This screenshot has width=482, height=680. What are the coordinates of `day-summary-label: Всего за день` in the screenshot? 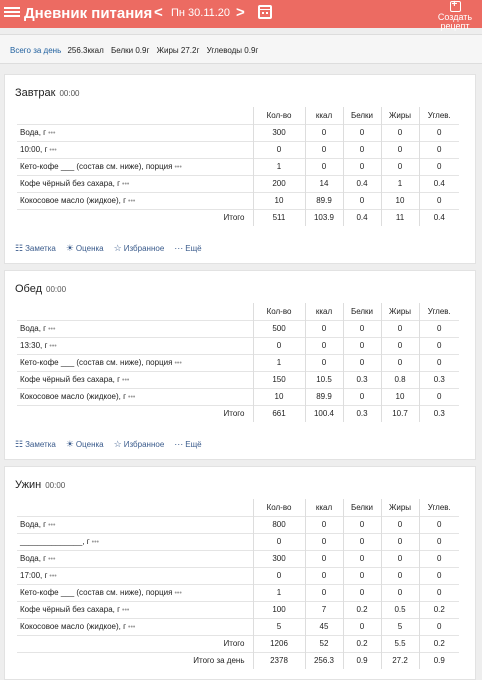 It's located at (35, 50).